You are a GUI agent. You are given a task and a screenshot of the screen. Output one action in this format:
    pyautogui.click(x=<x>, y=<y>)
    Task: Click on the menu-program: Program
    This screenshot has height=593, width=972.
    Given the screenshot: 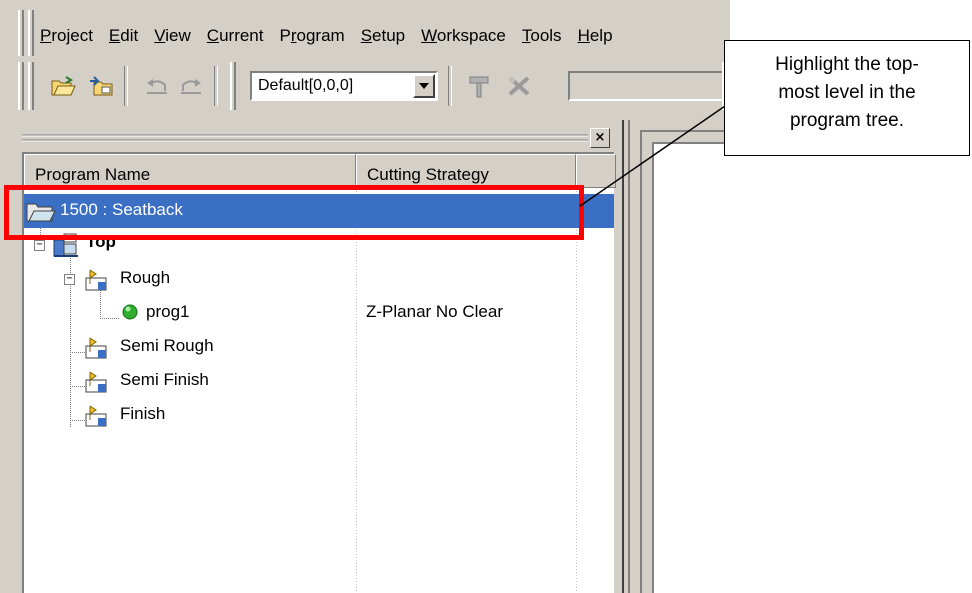 What is the action you would take?
    pyautogui.click(x=312, y=36)
    